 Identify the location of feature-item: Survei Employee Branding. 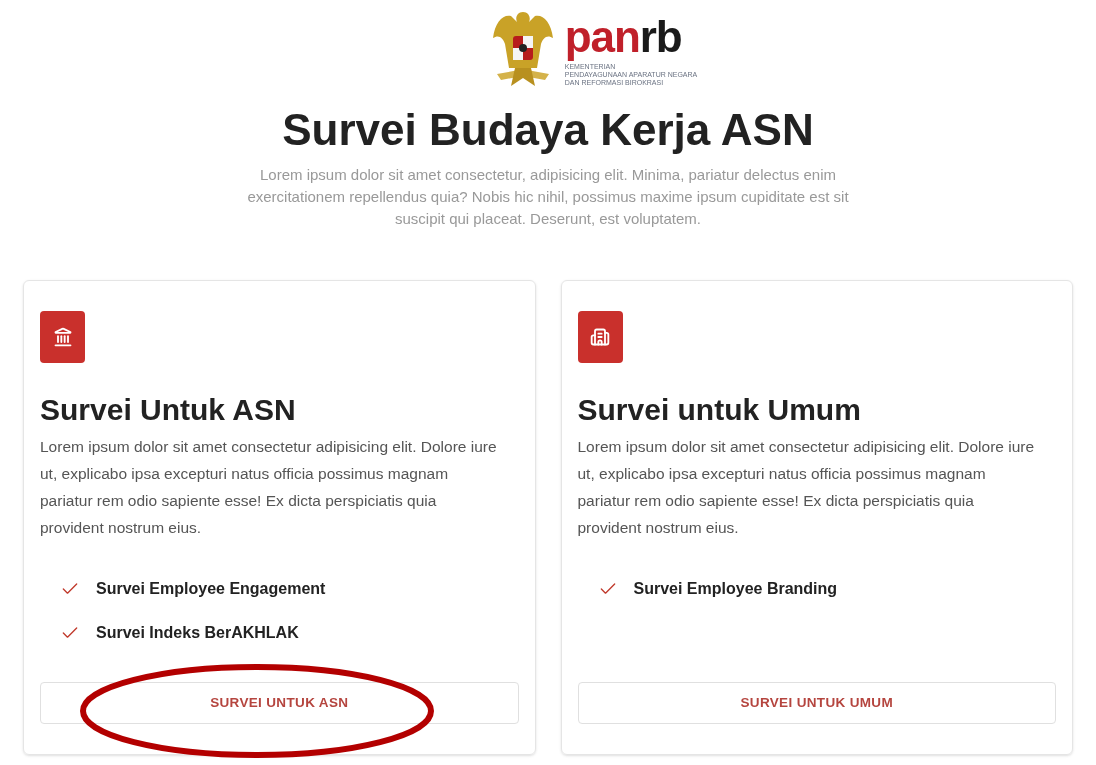
(735, 589).